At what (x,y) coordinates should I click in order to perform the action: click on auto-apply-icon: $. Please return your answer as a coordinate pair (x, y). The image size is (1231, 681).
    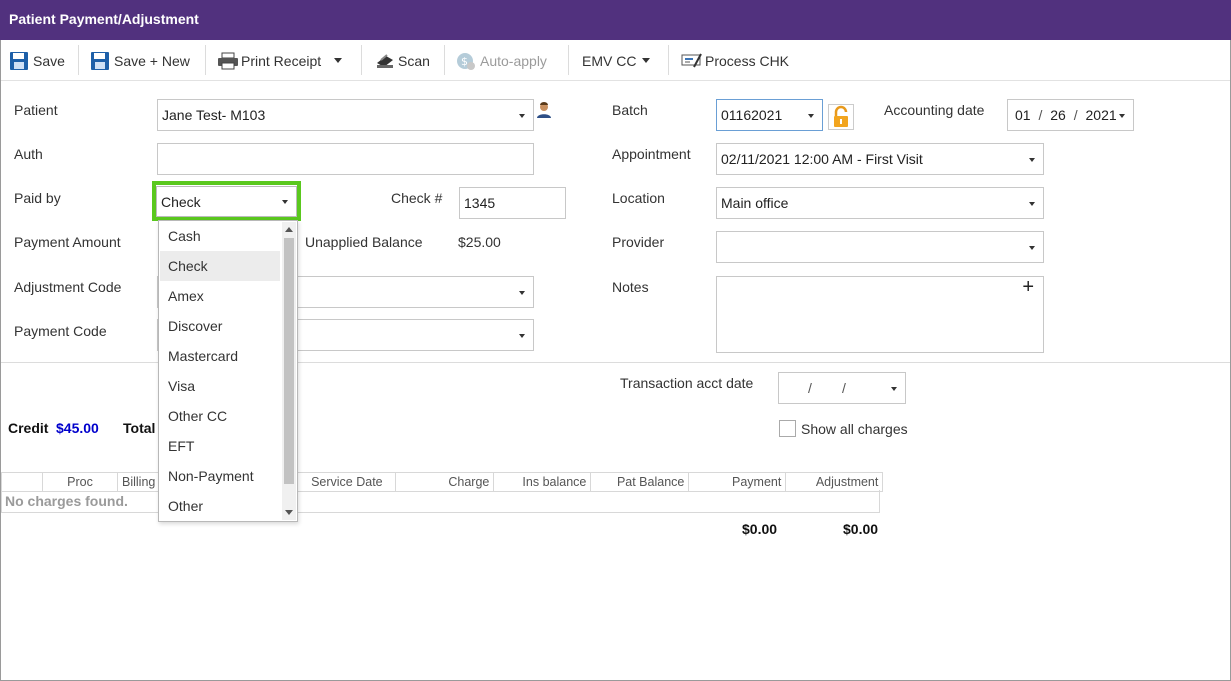
    Looking at the image, I should click on (466, 61).